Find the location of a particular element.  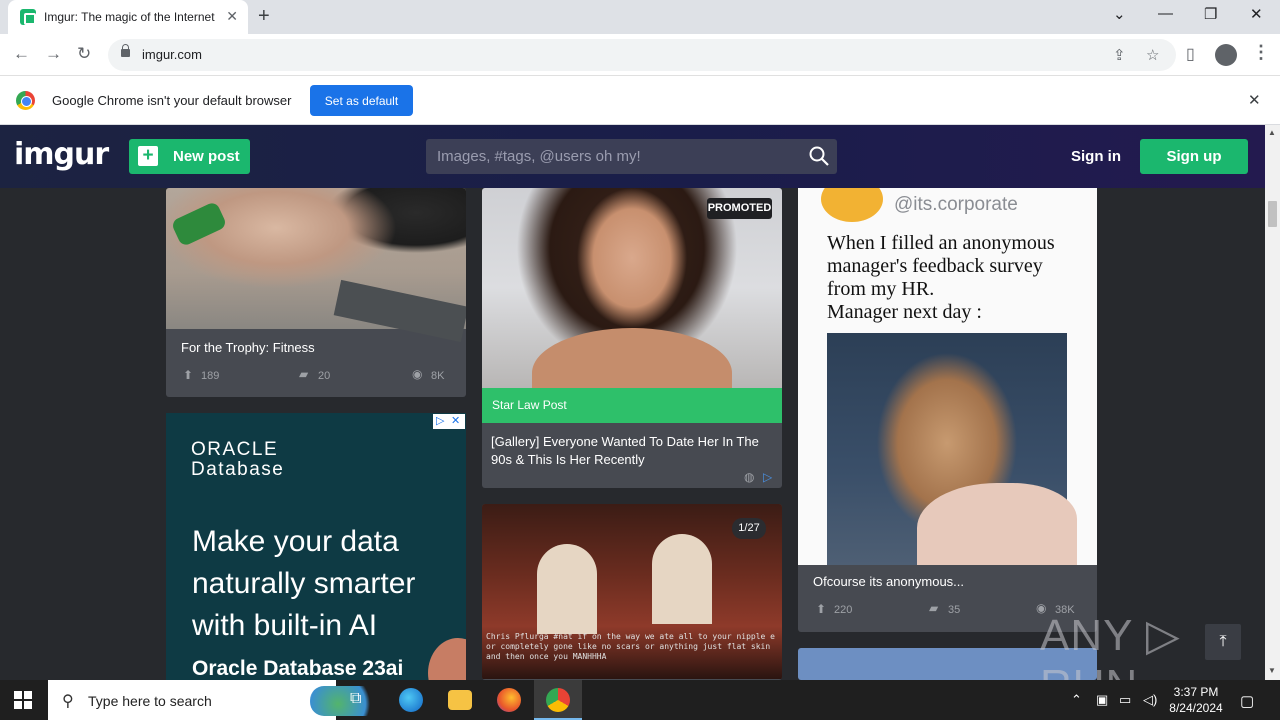

chrome-taskbar-active is located at coordinates (558, 700).